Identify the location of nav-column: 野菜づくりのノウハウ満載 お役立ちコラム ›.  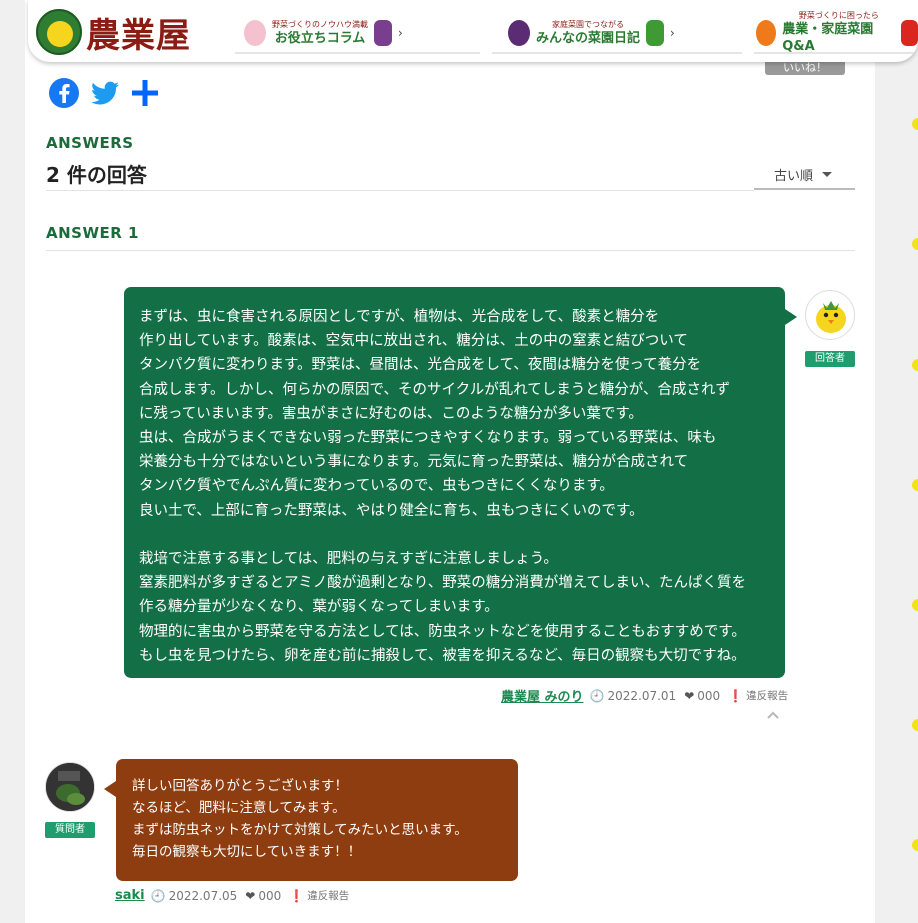
(323, 33).